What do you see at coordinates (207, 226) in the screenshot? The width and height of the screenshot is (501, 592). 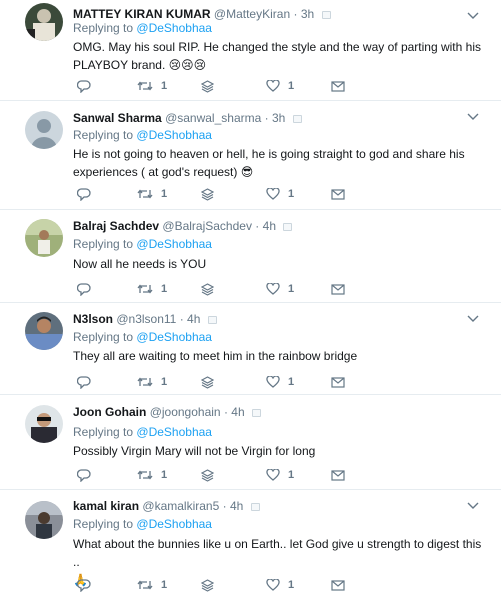 I see `user-handle: @BalrajSachdev` at bounding box center [207, 226].